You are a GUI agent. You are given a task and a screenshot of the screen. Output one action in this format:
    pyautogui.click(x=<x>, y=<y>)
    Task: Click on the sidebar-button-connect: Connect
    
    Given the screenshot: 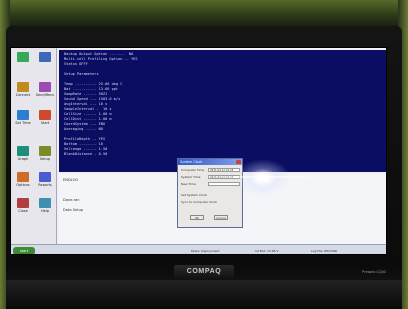 What is the action you would take?
    pyautogui.click(x=23, y=94)
    